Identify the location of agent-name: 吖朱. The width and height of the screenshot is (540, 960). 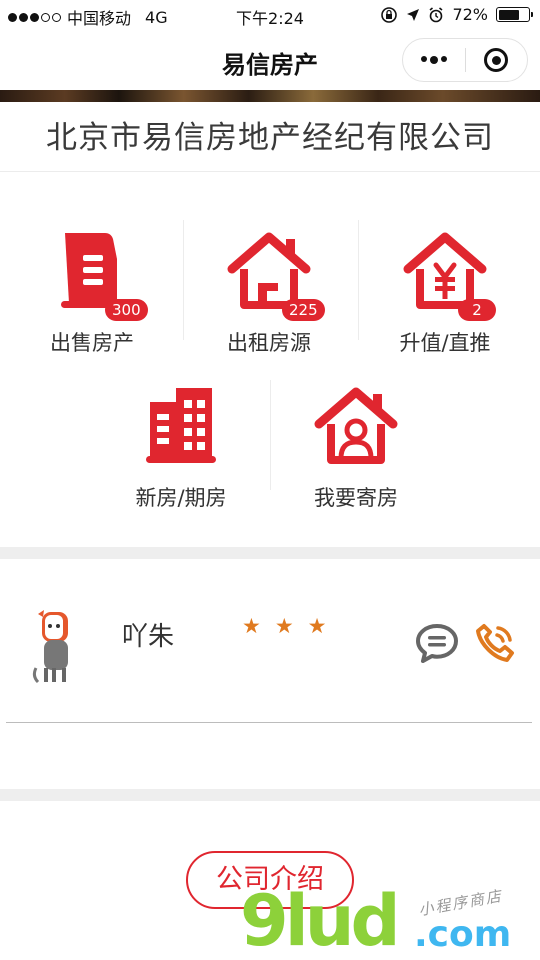
(148, 637).